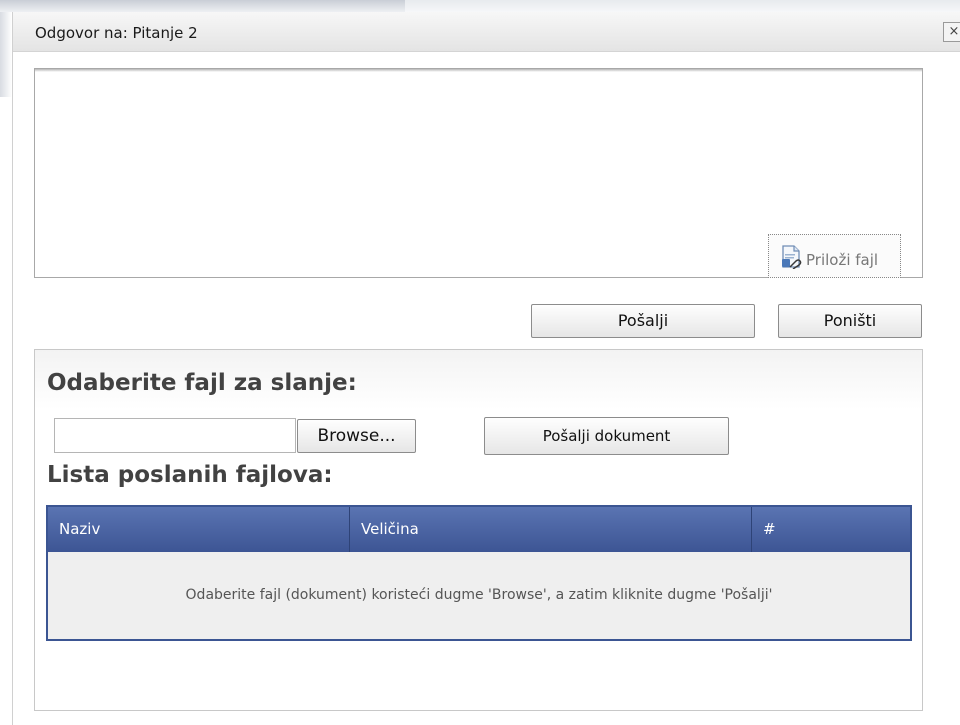  Describe the element at coordinates (6, 54) in the screenshot. I see `background-edge` at that location.